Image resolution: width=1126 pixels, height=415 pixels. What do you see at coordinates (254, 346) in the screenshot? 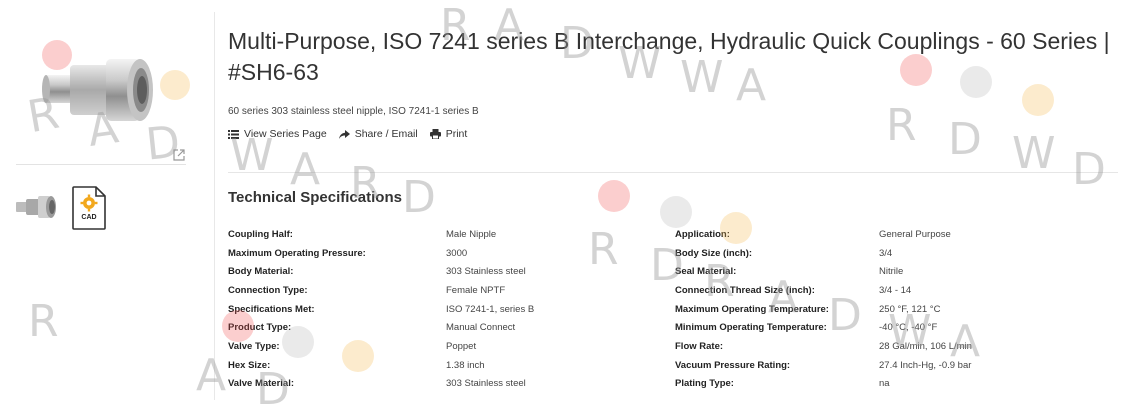
I see `spec-label: Valve Type:` at bounding box center [254, 346].